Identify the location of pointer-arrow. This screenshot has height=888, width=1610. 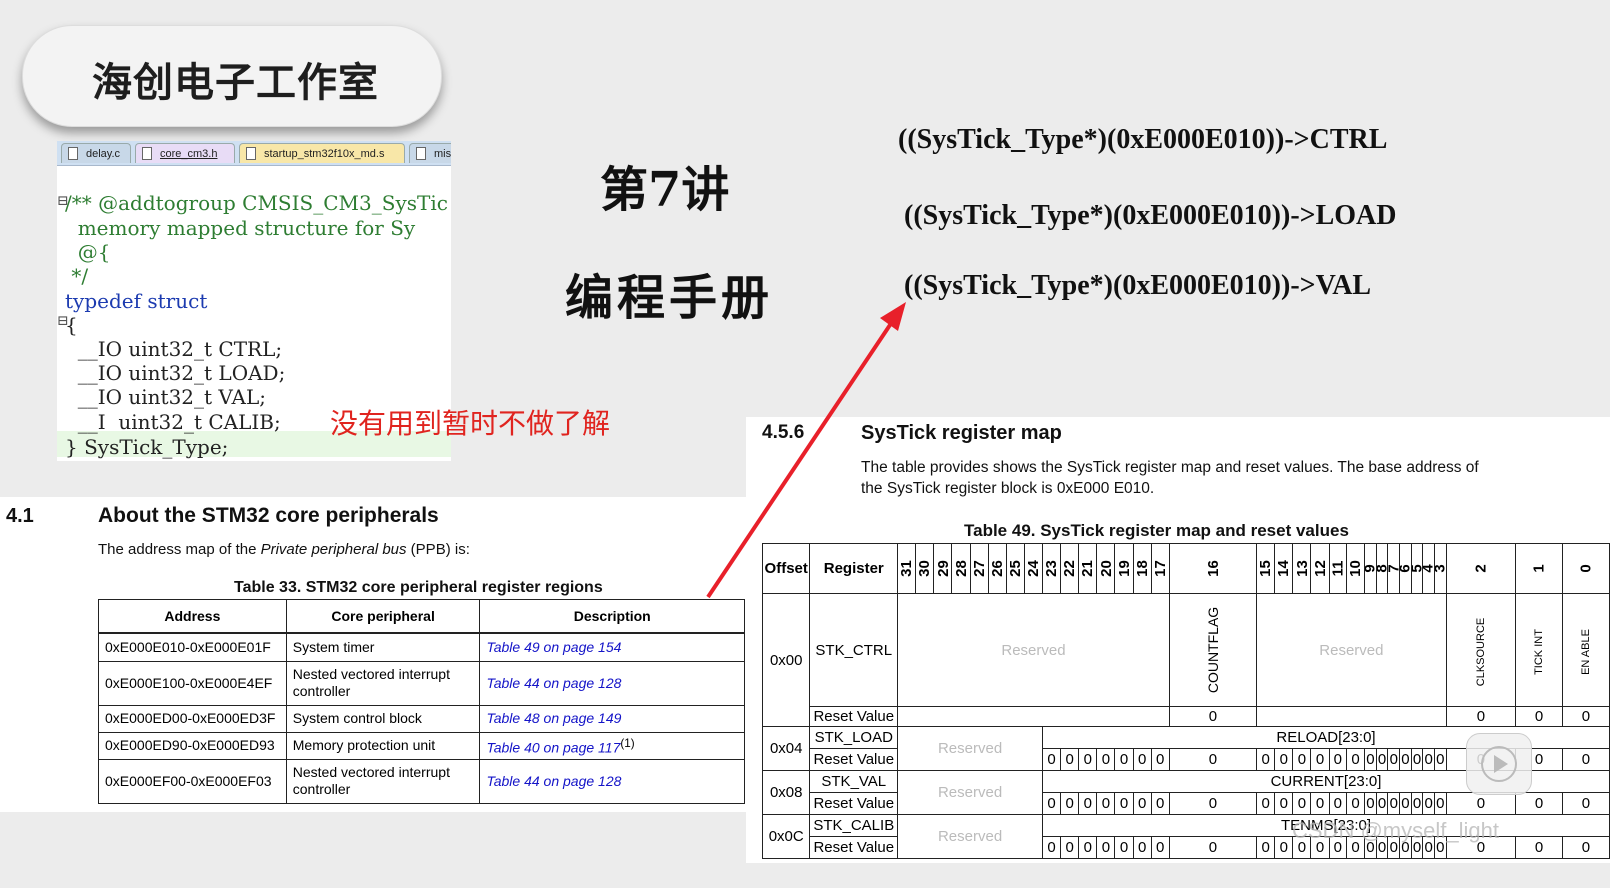
(806, 450).